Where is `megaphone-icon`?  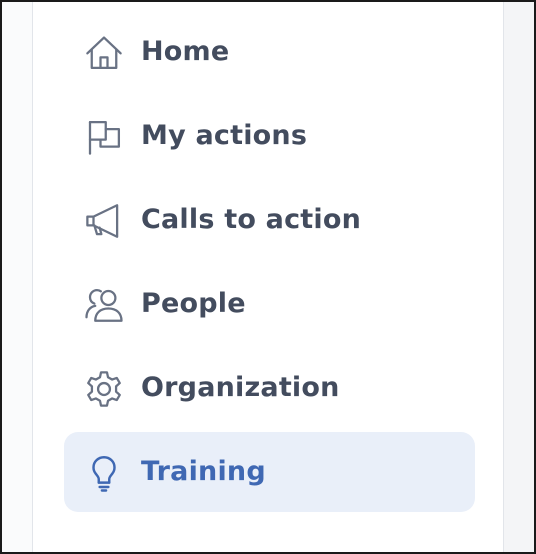
megaphone-icon is located at coordinates (104, 221).